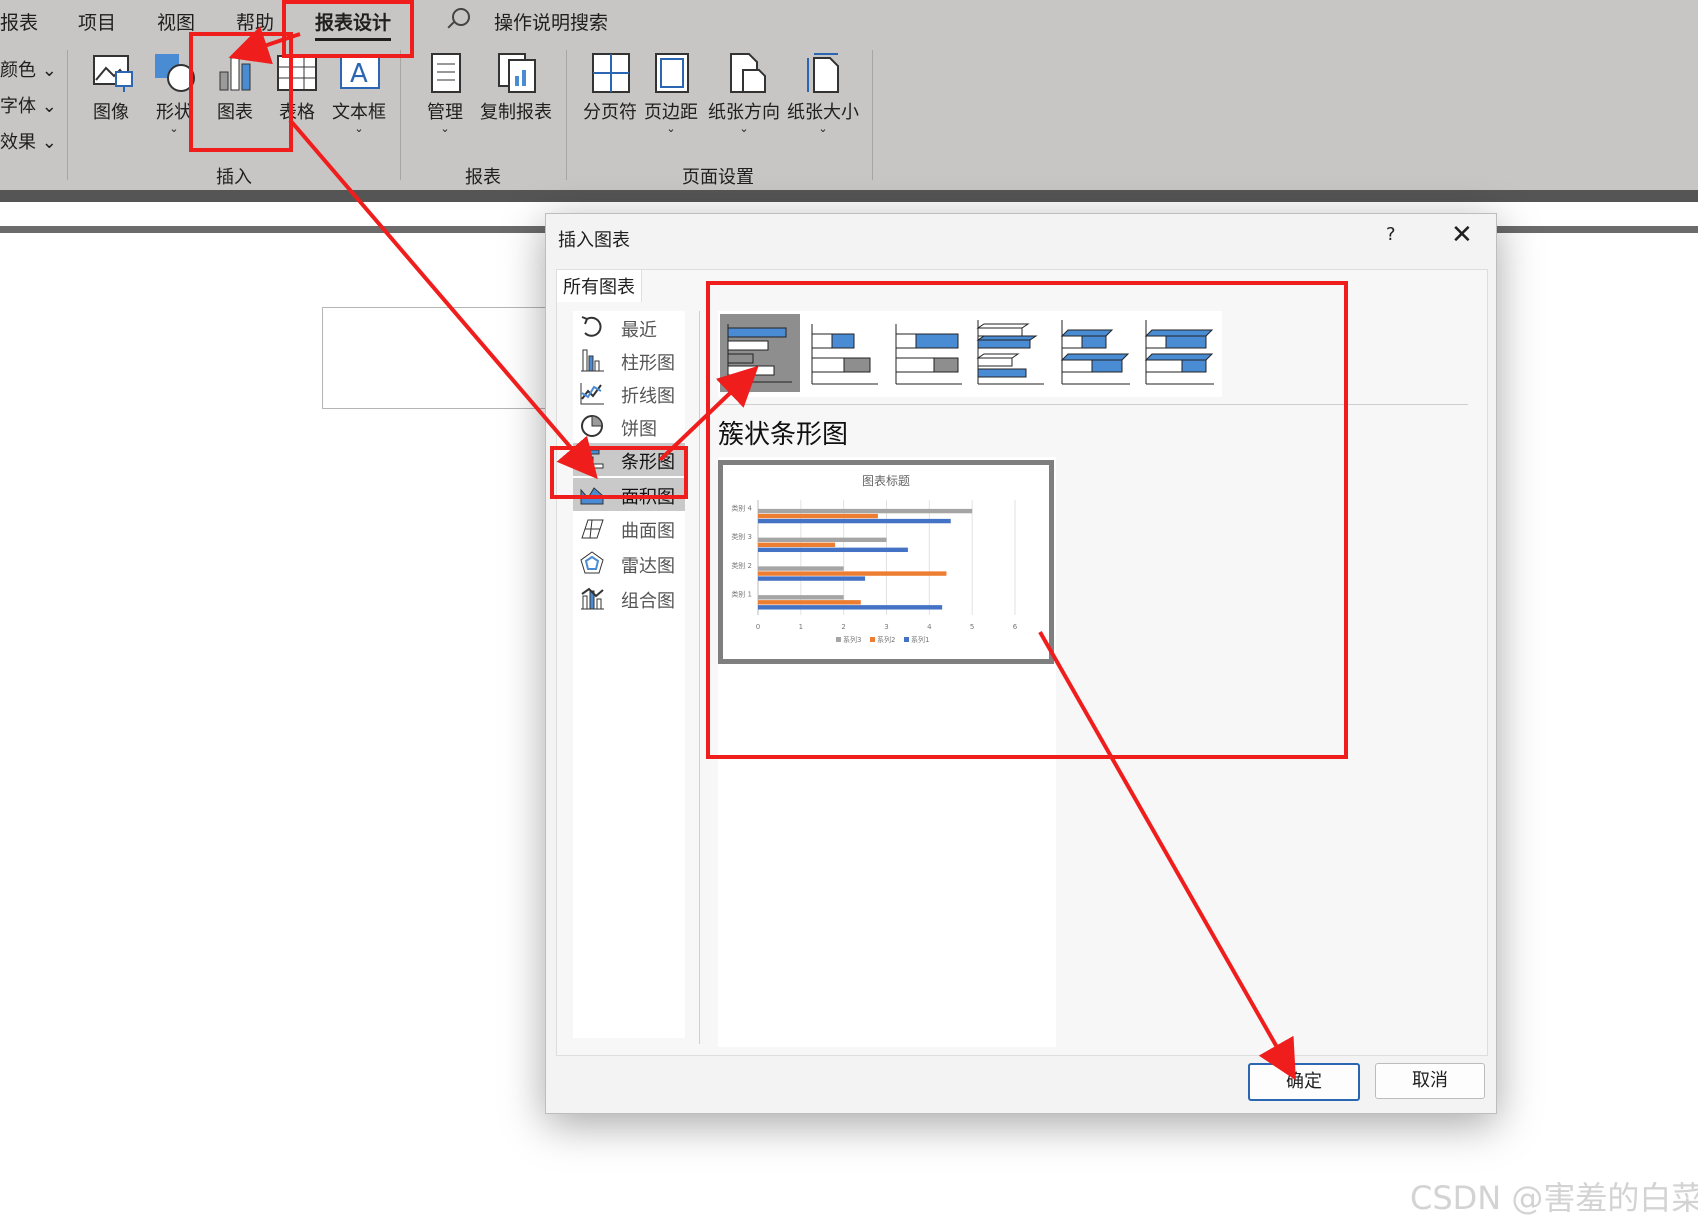  Describe the element at coordinates (439, 358) in the screenshot. I see `report-canvas-box` at that location.